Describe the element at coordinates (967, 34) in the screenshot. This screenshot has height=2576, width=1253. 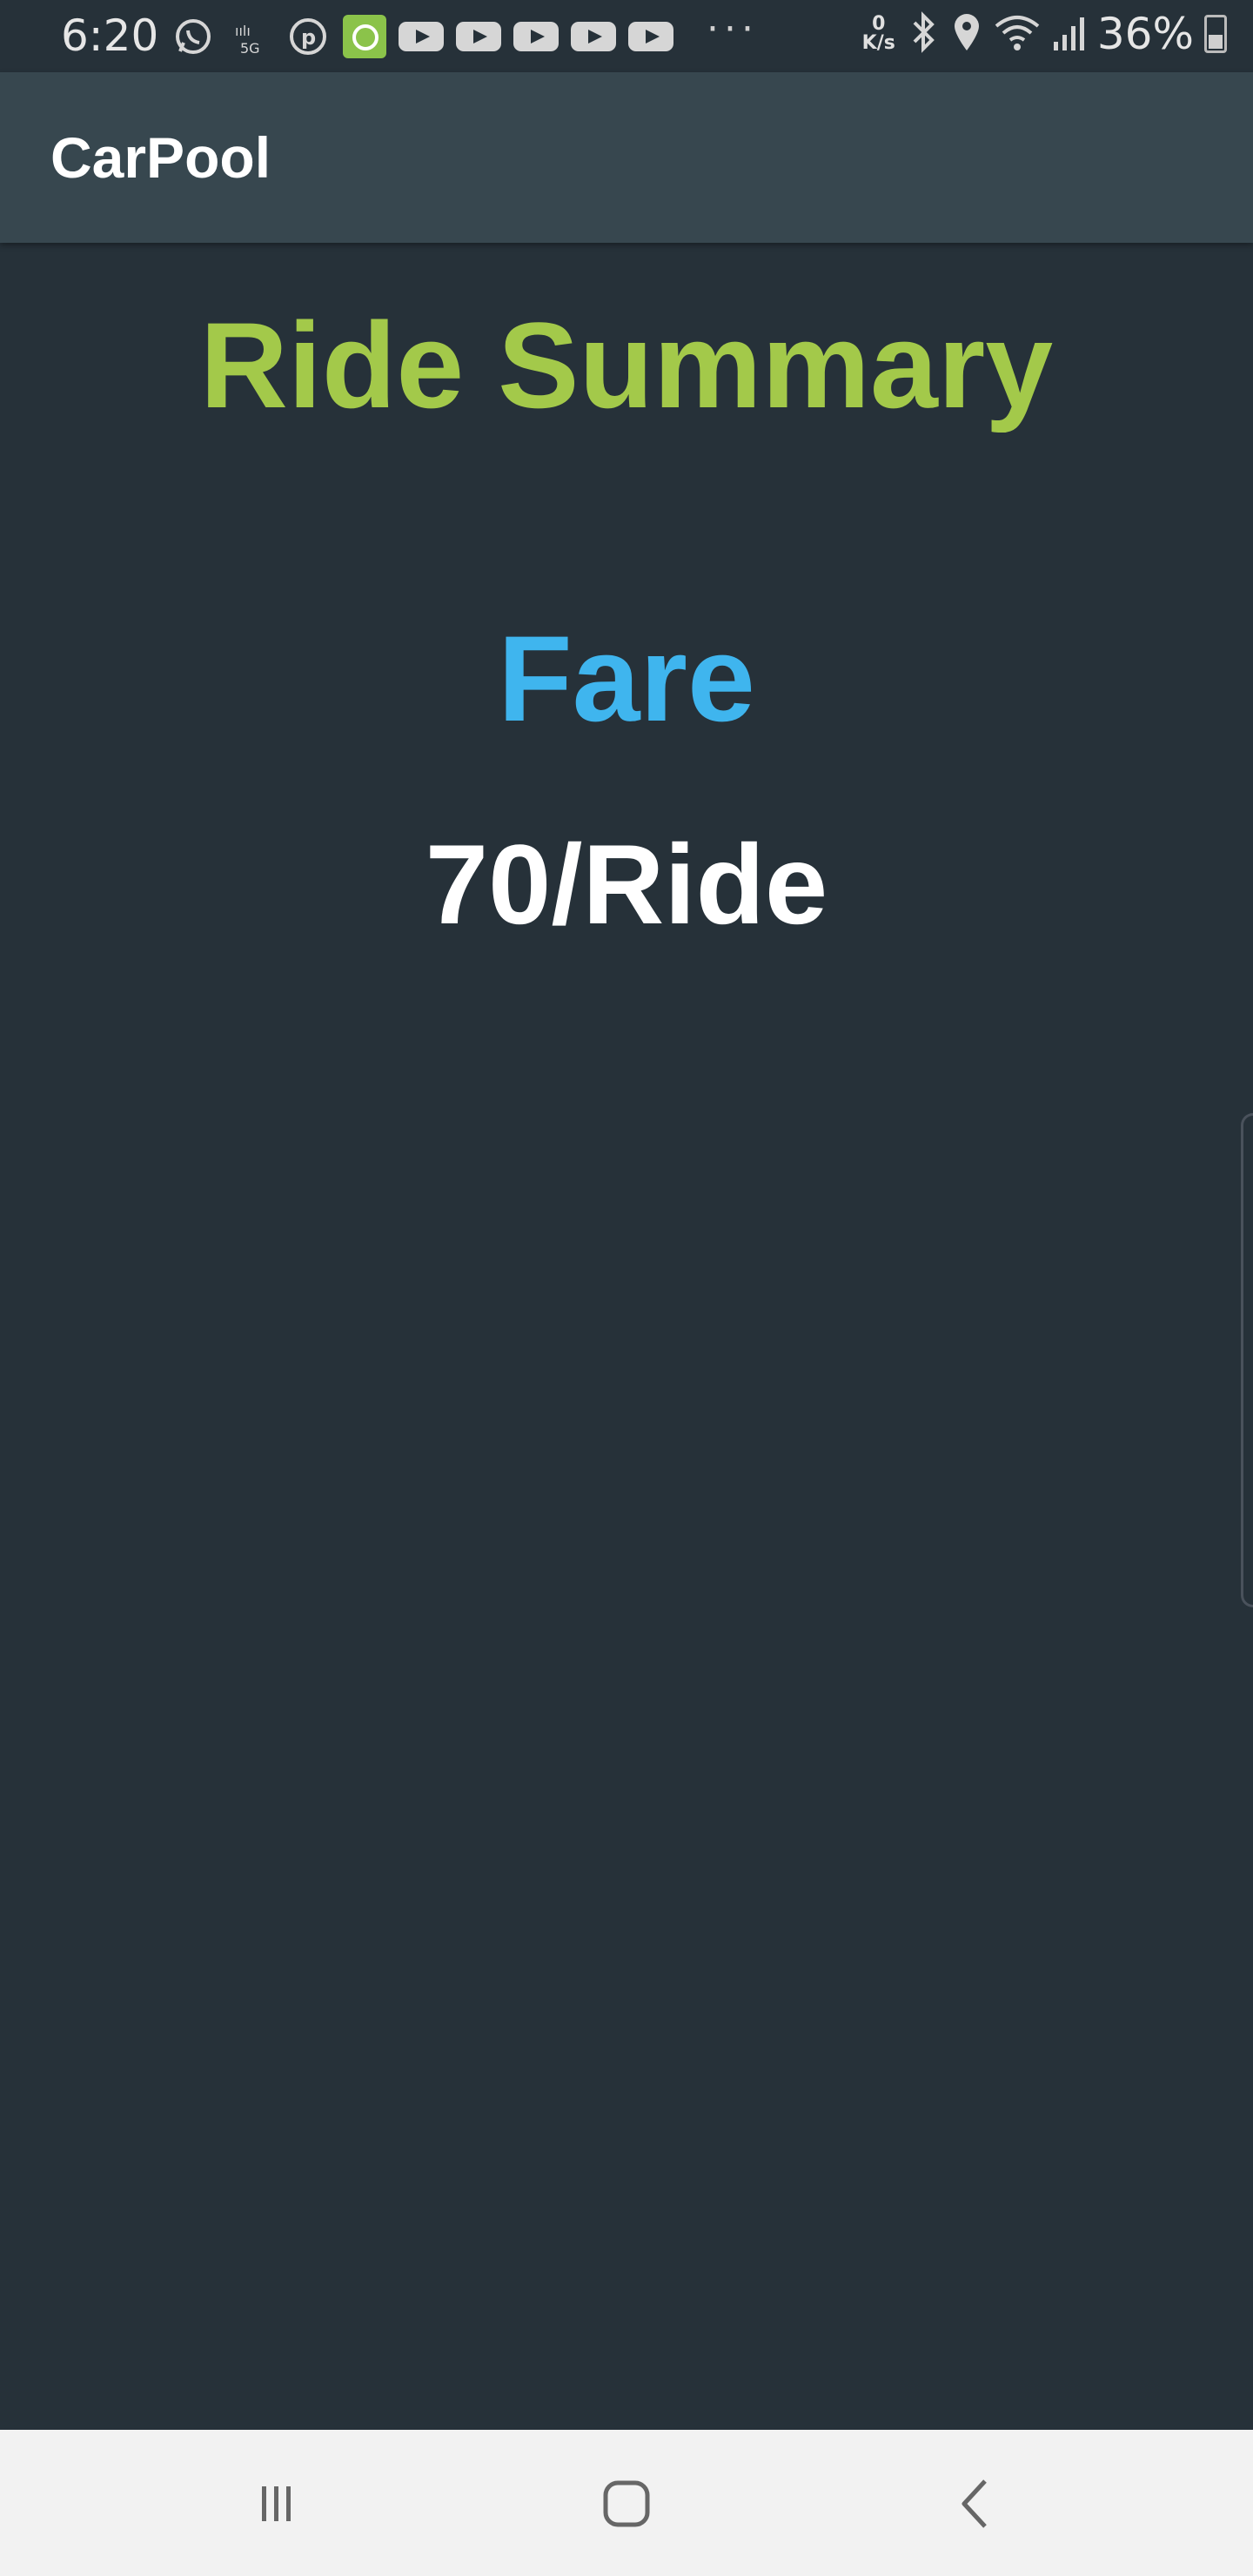
I see `location-icon` at that location.